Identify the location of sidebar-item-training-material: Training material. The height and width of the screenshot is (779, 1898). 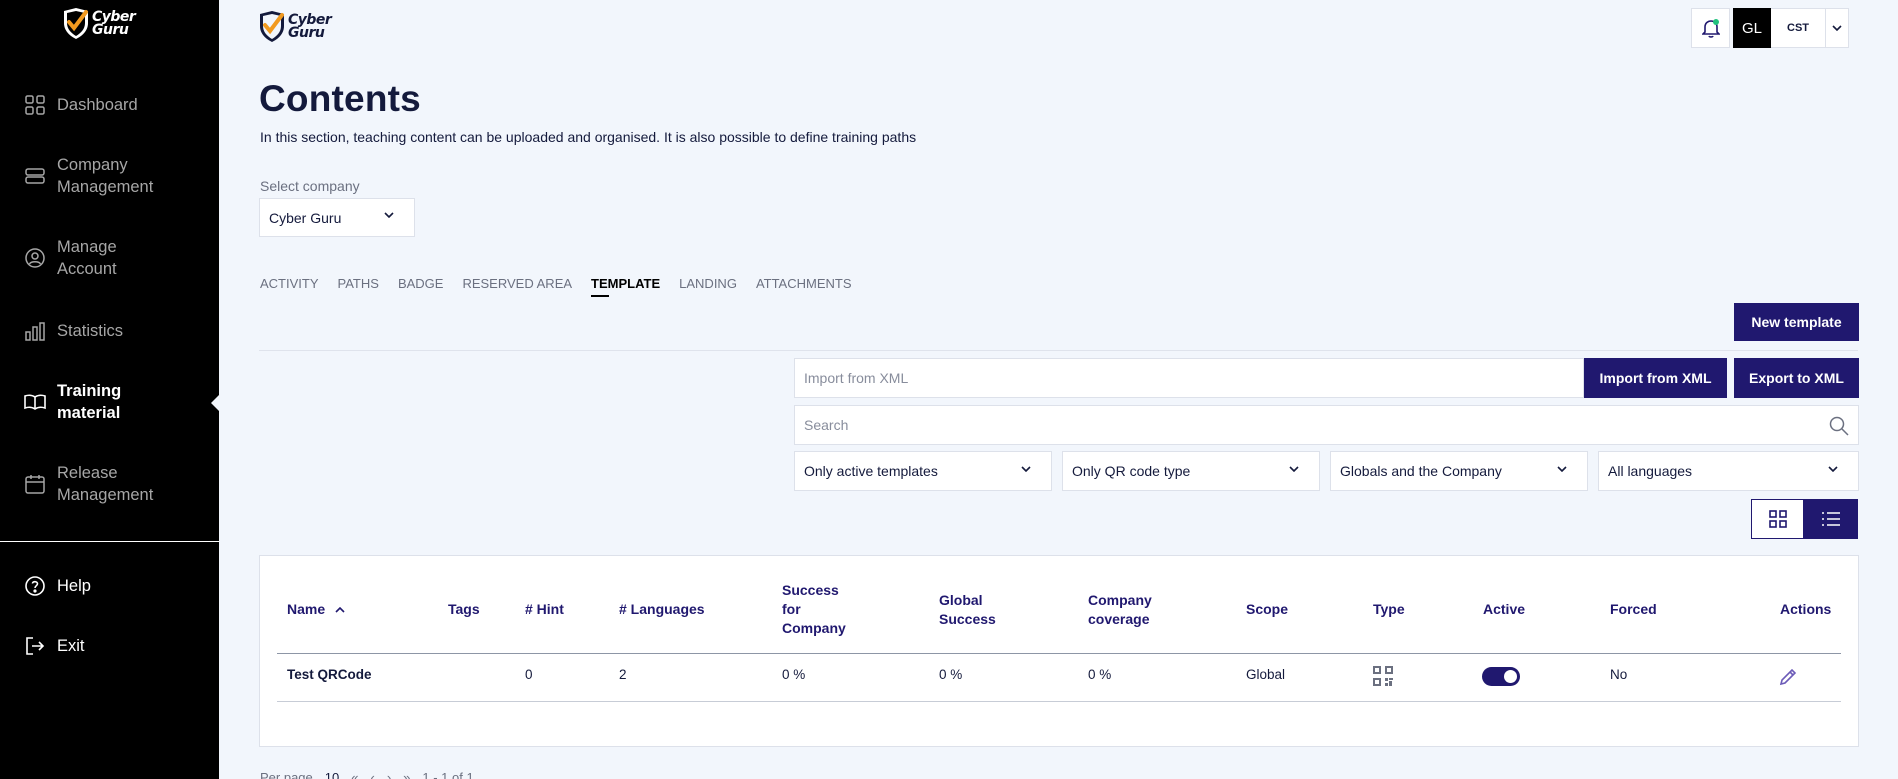
(72, 402).